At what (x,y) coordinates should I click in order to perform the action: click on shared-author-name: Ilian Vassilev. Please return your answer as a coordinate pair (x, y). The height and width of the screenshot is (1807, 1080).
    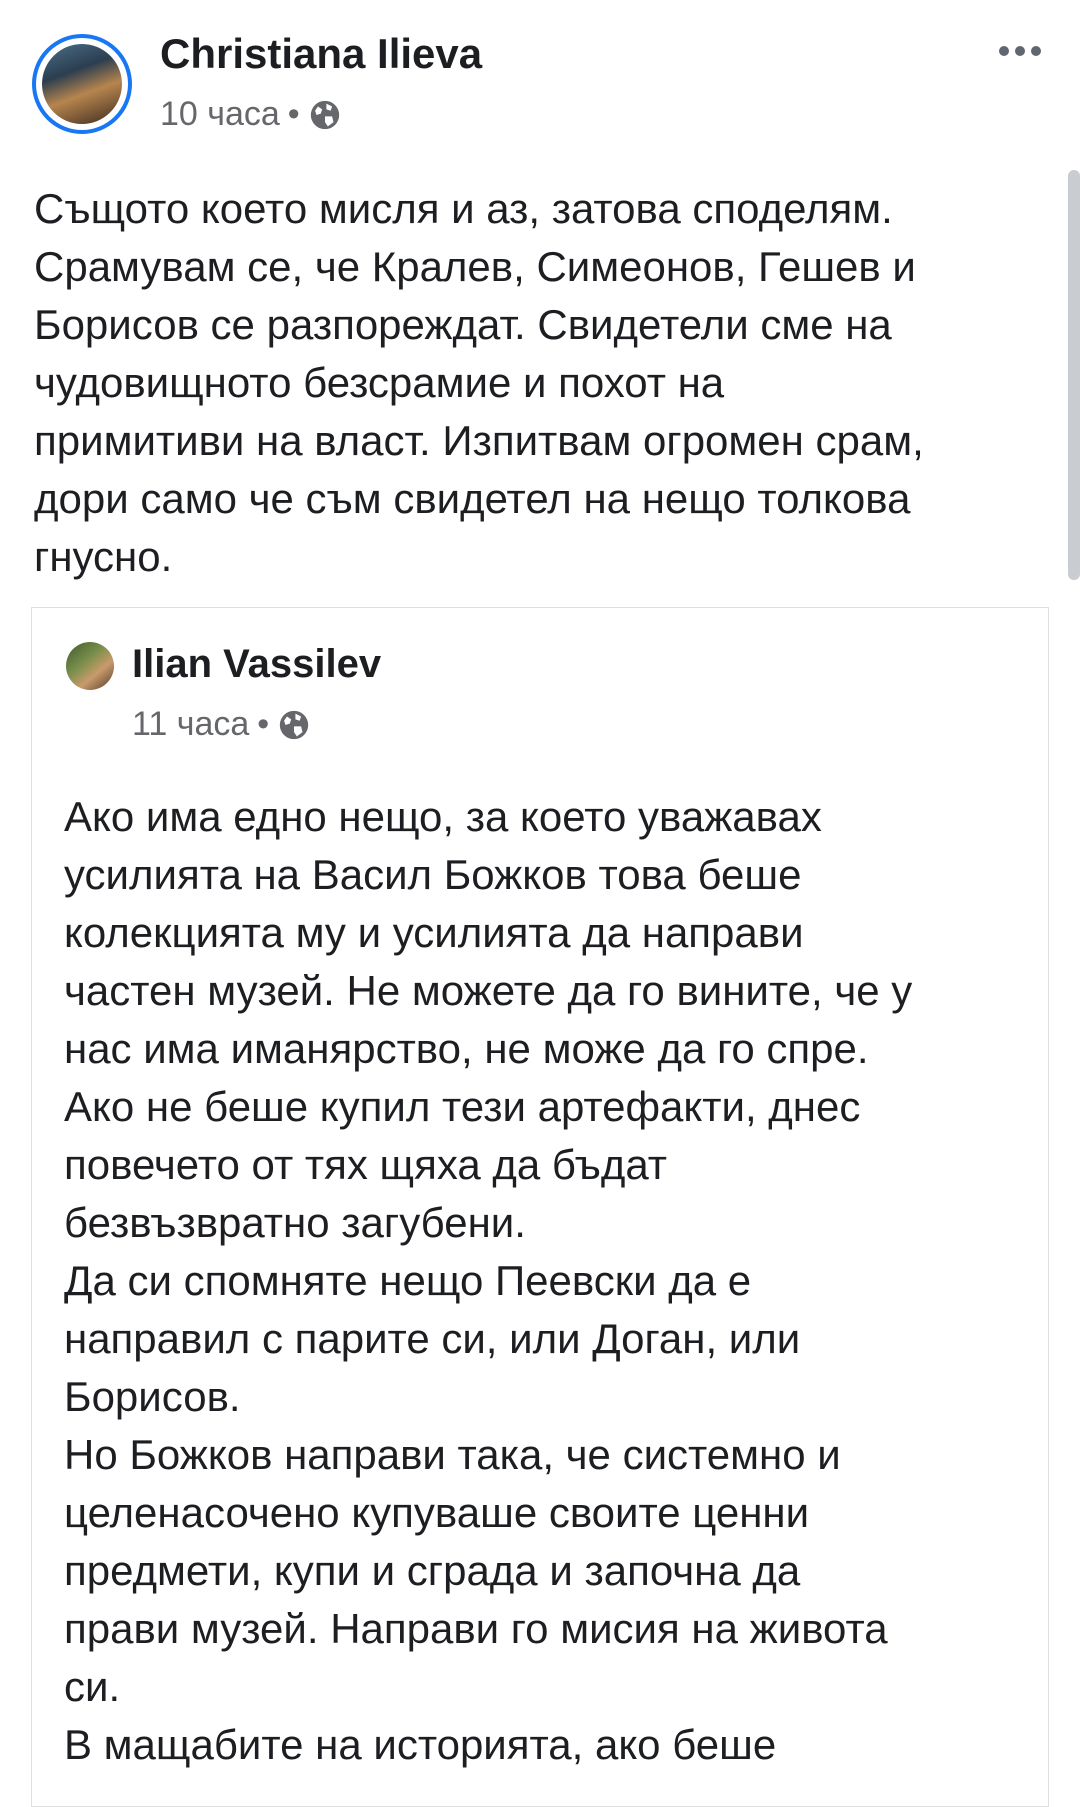
    Looking at the image, I should click on (256, 664).